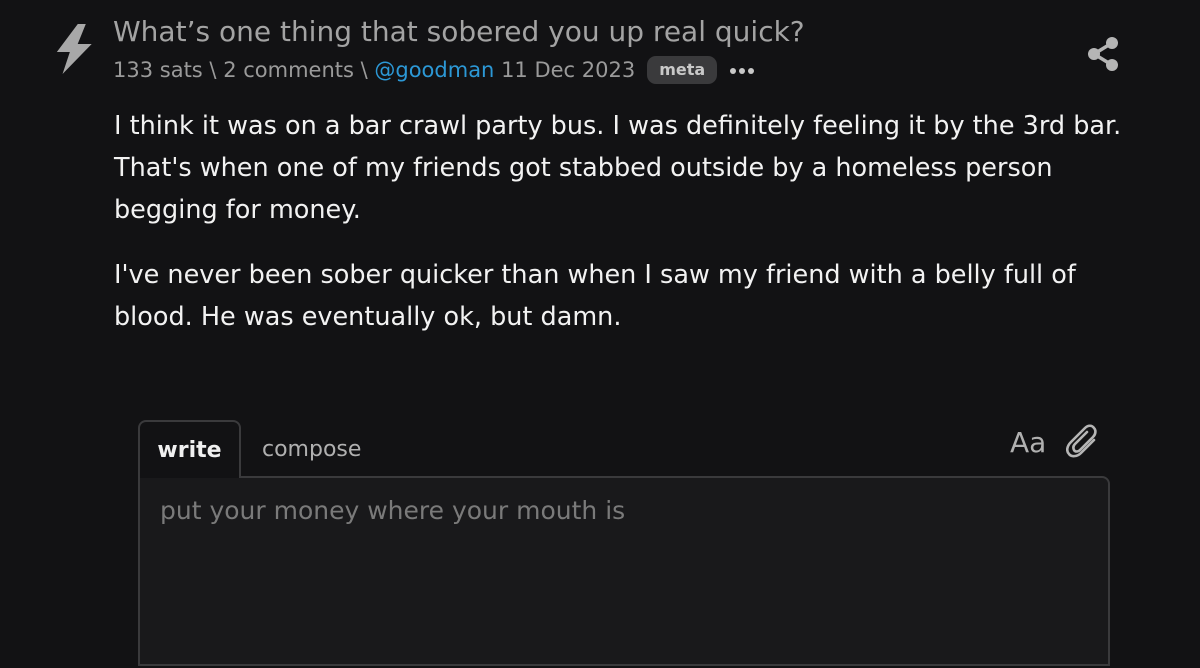 The image size is (1200, 668). What do you see at coordinates (568, 70) in the screenshot?
I see `post-date: 11 Dec 2023` at bounding box center [568, 70].